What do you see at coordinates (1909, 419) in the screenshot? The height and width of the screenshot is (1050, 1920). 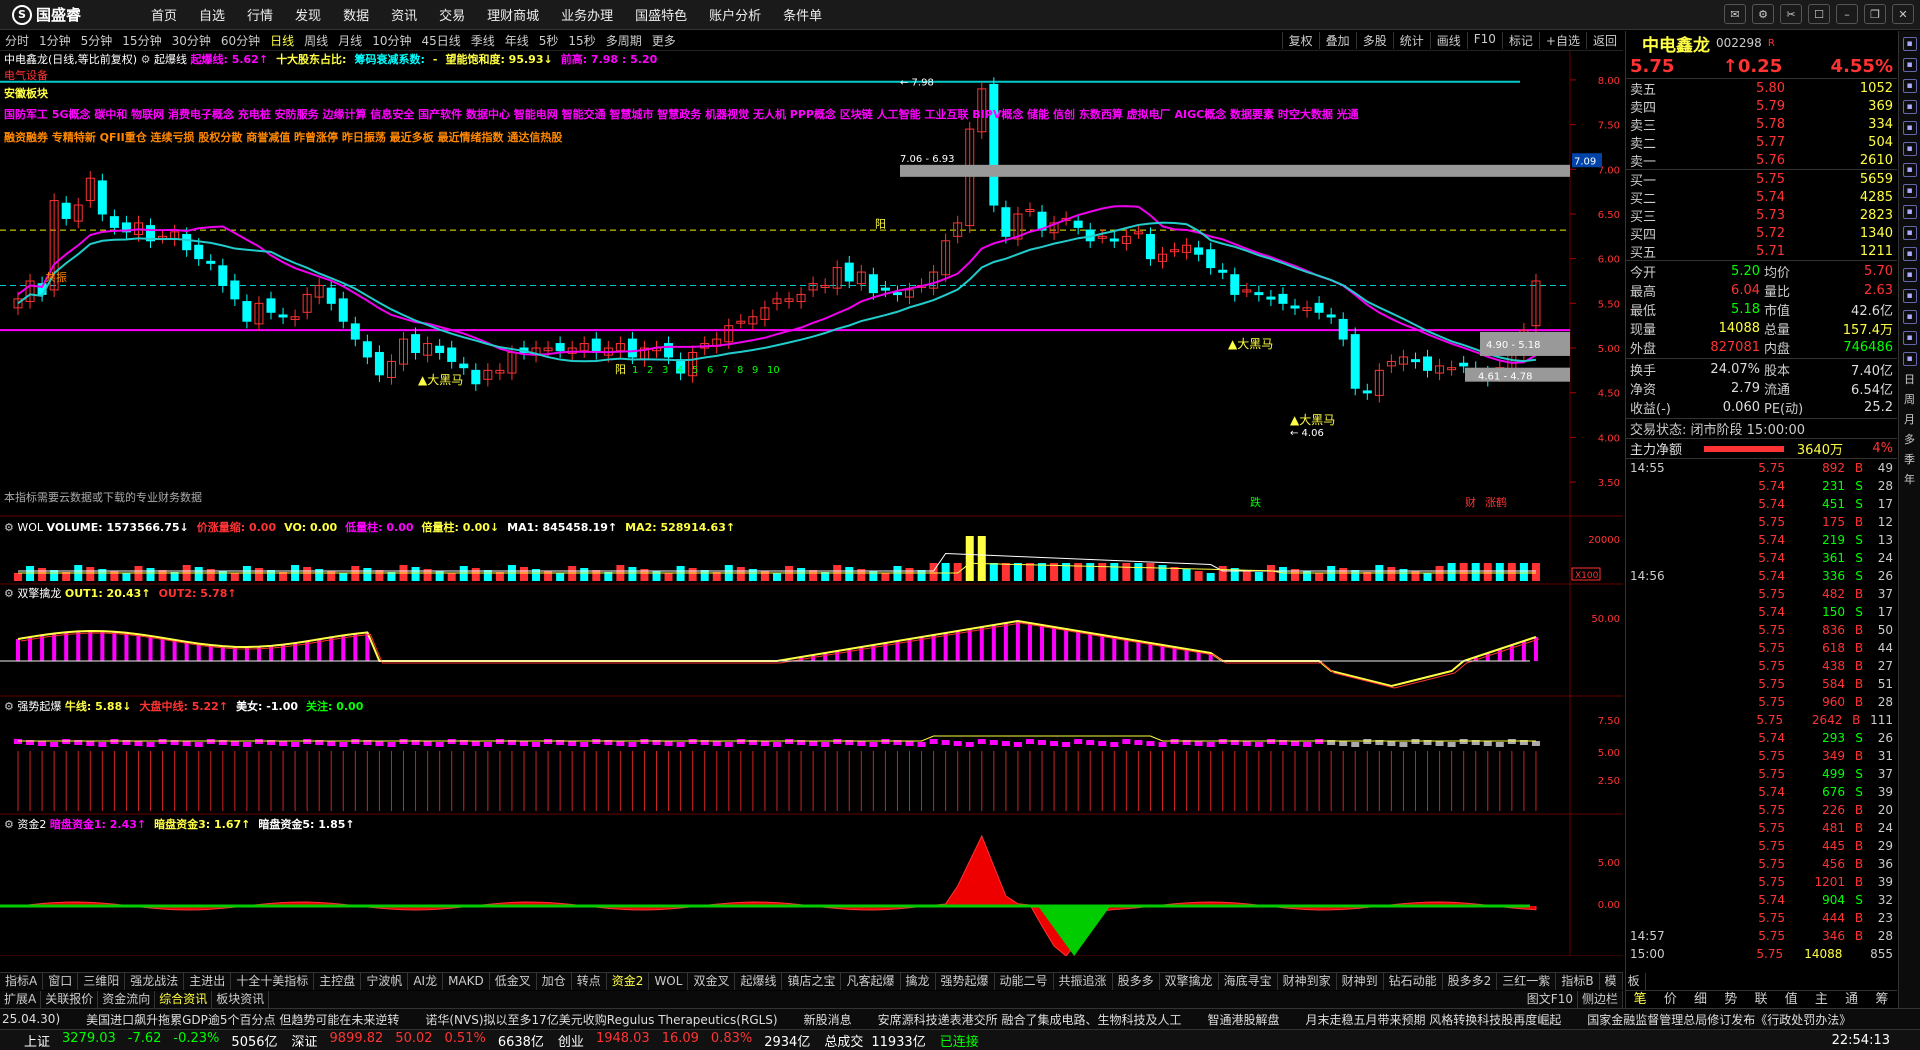 I see `vstrip-period-2: 月` at bounding box center [1909, 419].